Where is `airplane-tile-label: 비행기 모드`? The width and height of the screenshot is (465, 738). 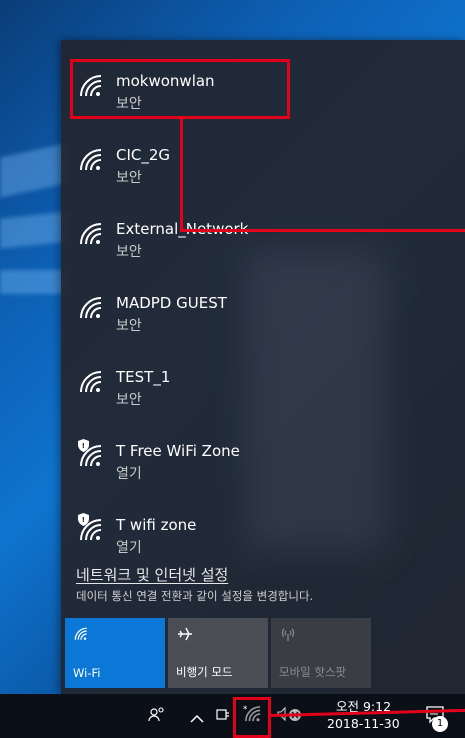 airplane-tile-label: 비행기 모드 is located at coordinates (204, 672).